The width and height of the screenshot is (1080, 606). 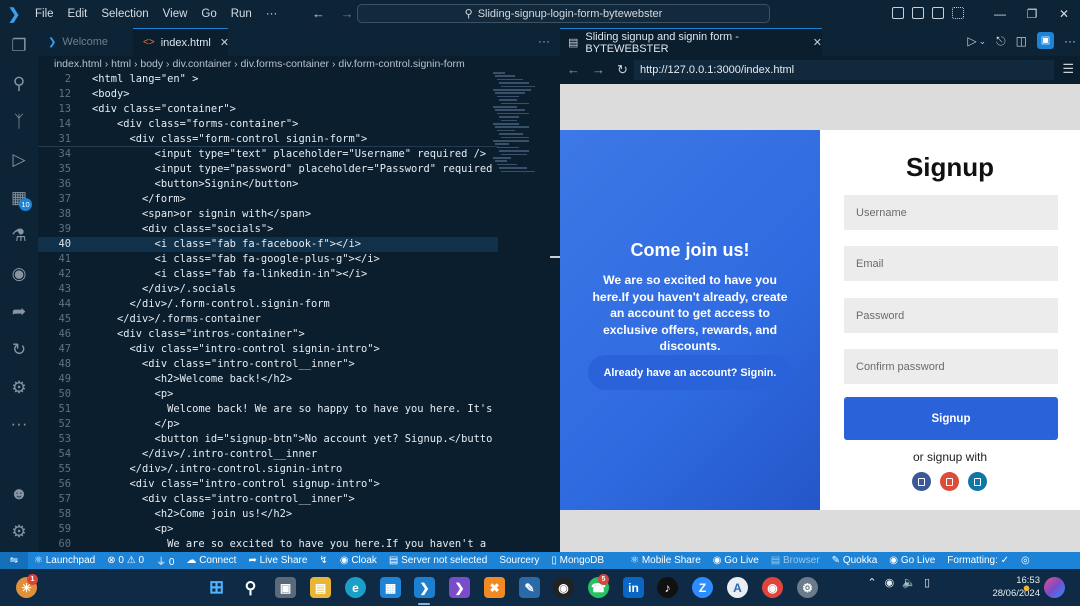 What do you see at coordinates (633, 587) in the screenshot?
I see `linkedin-taskbar-icon: in` at bounding box center [633, 587].